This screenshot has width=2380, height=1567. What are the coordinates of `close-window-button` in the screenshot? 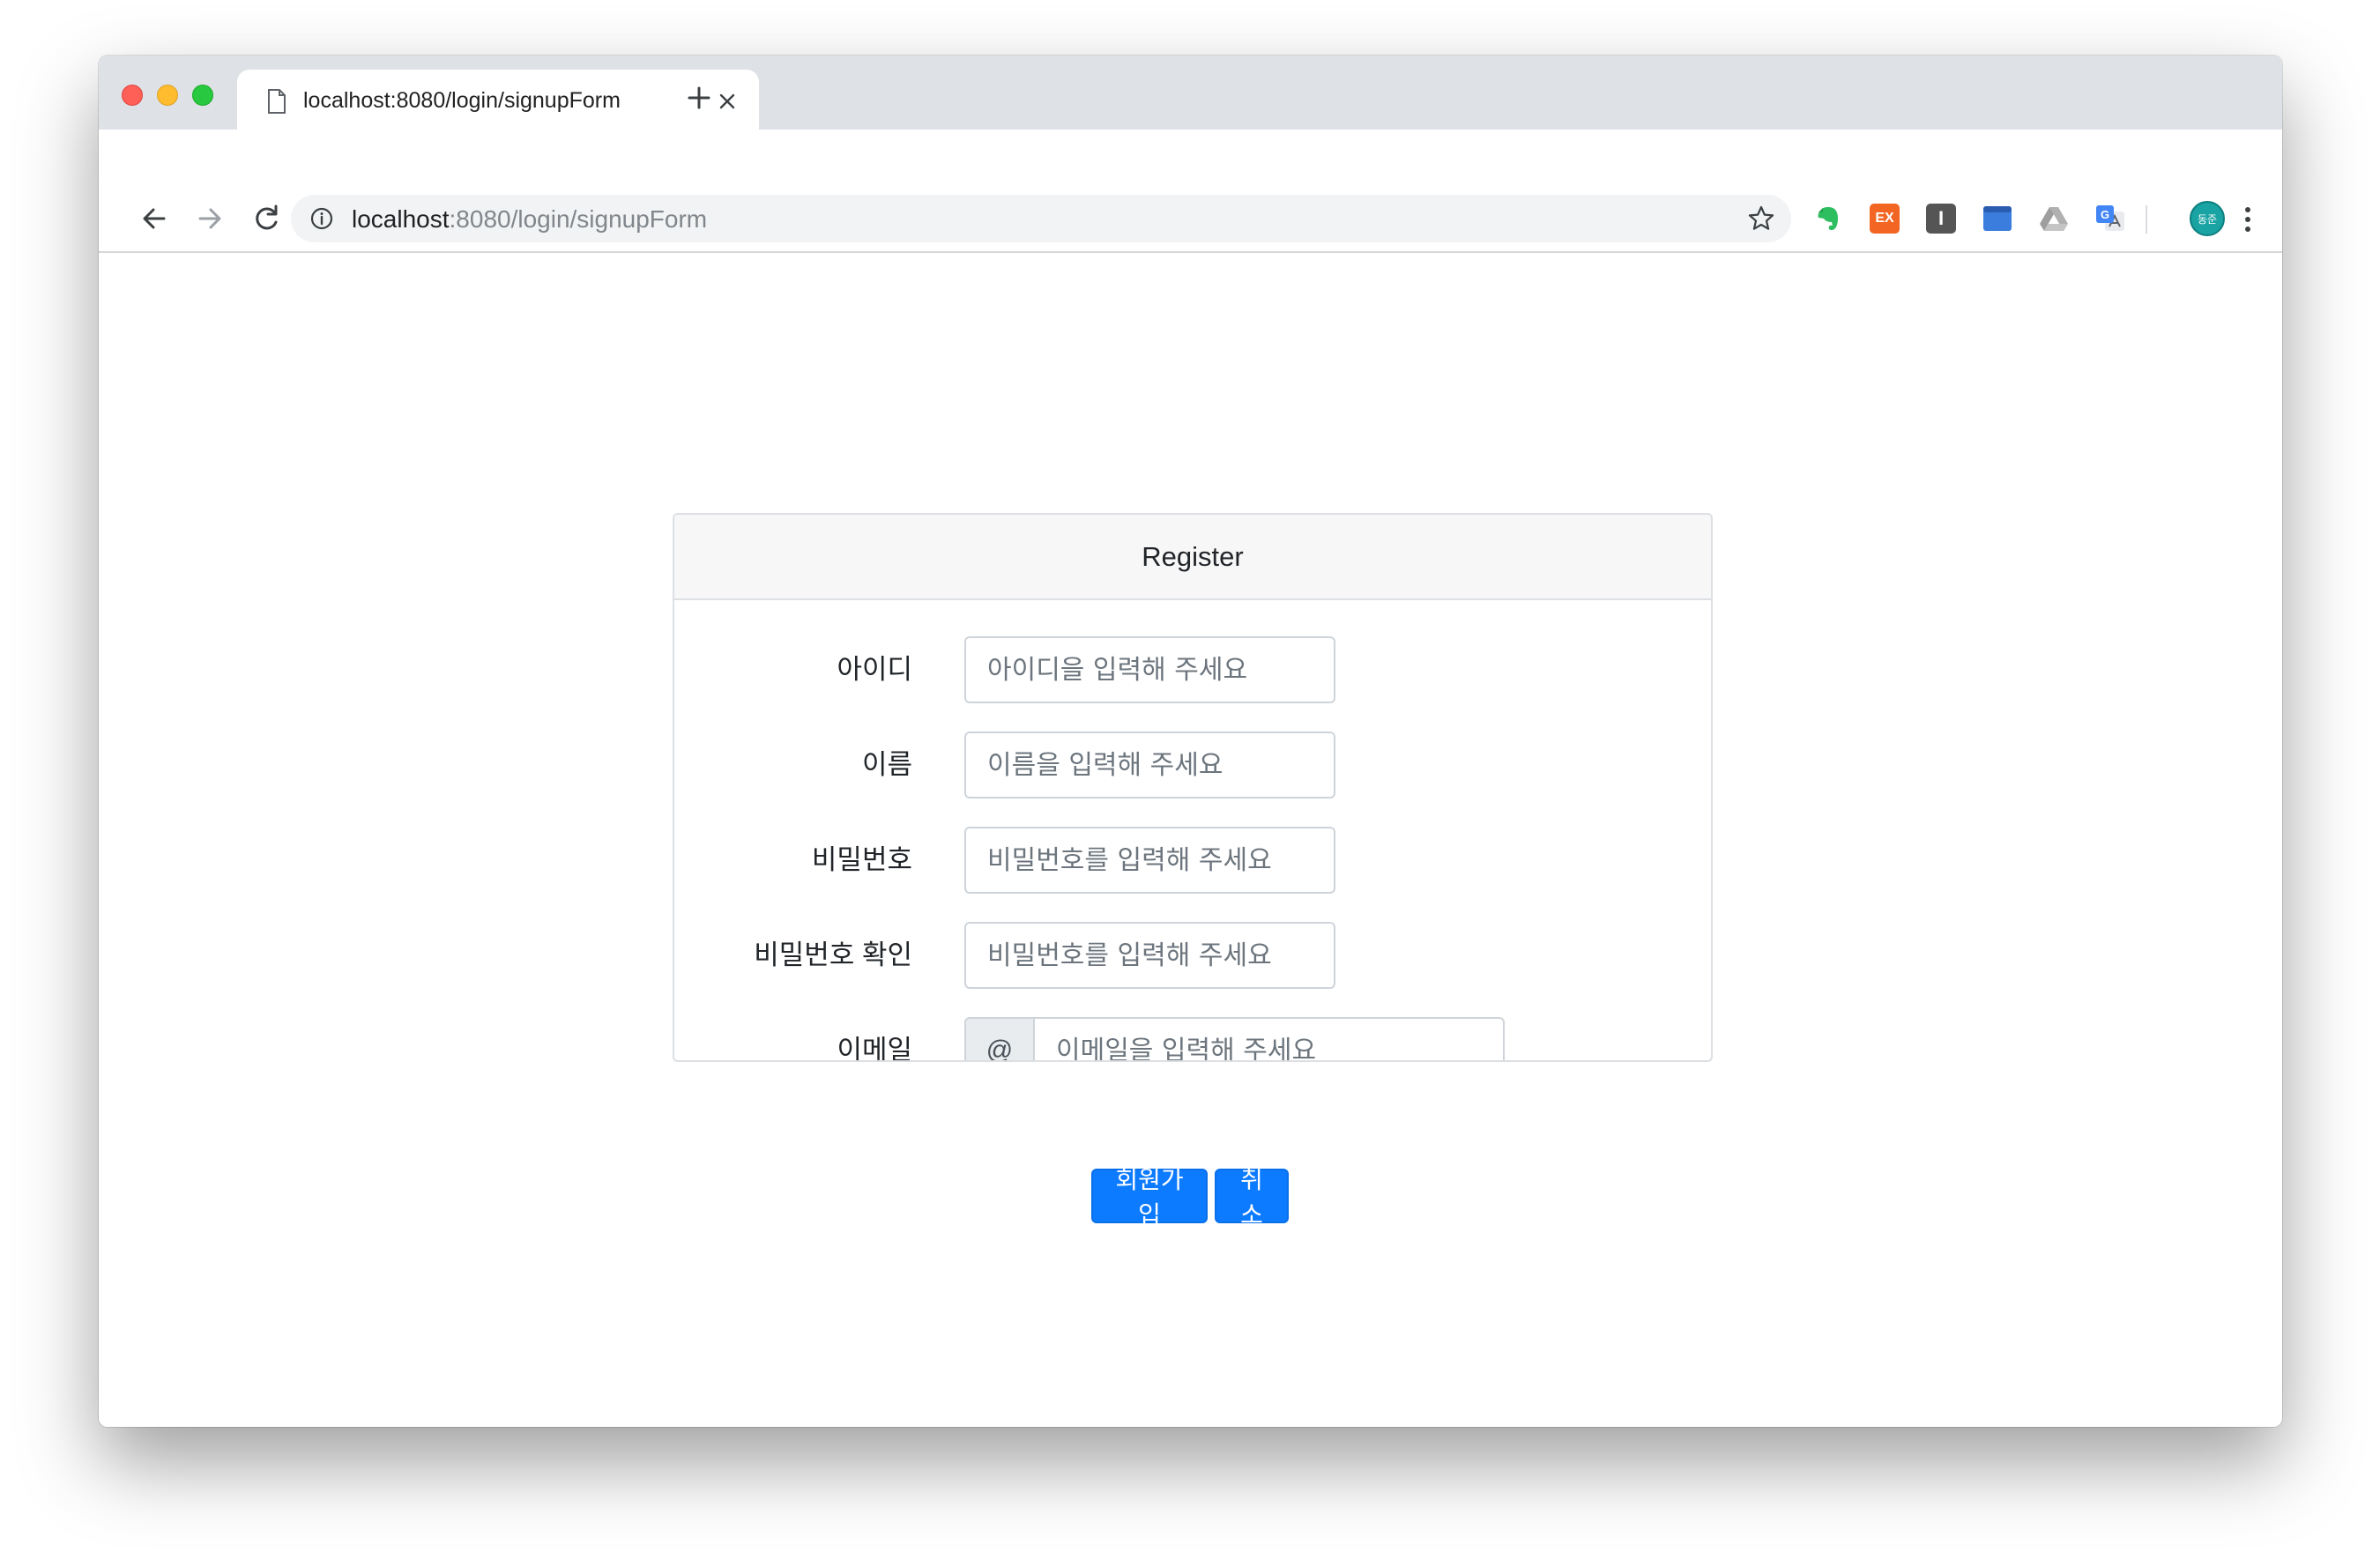 It's located at (132, 96).